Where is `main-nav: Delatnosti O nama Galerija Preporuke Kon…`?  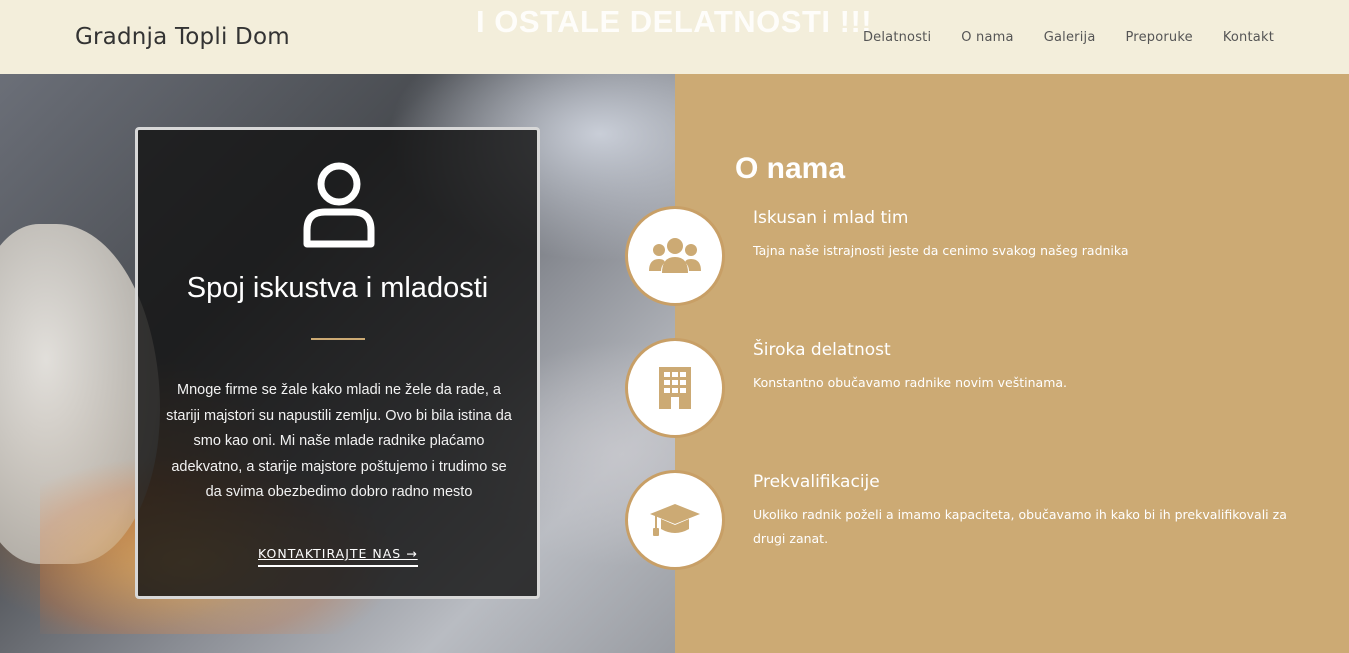 main-nav: Delatnosti O nama Galerija Preporuke Kon… is located at coordinates (1053, 37).